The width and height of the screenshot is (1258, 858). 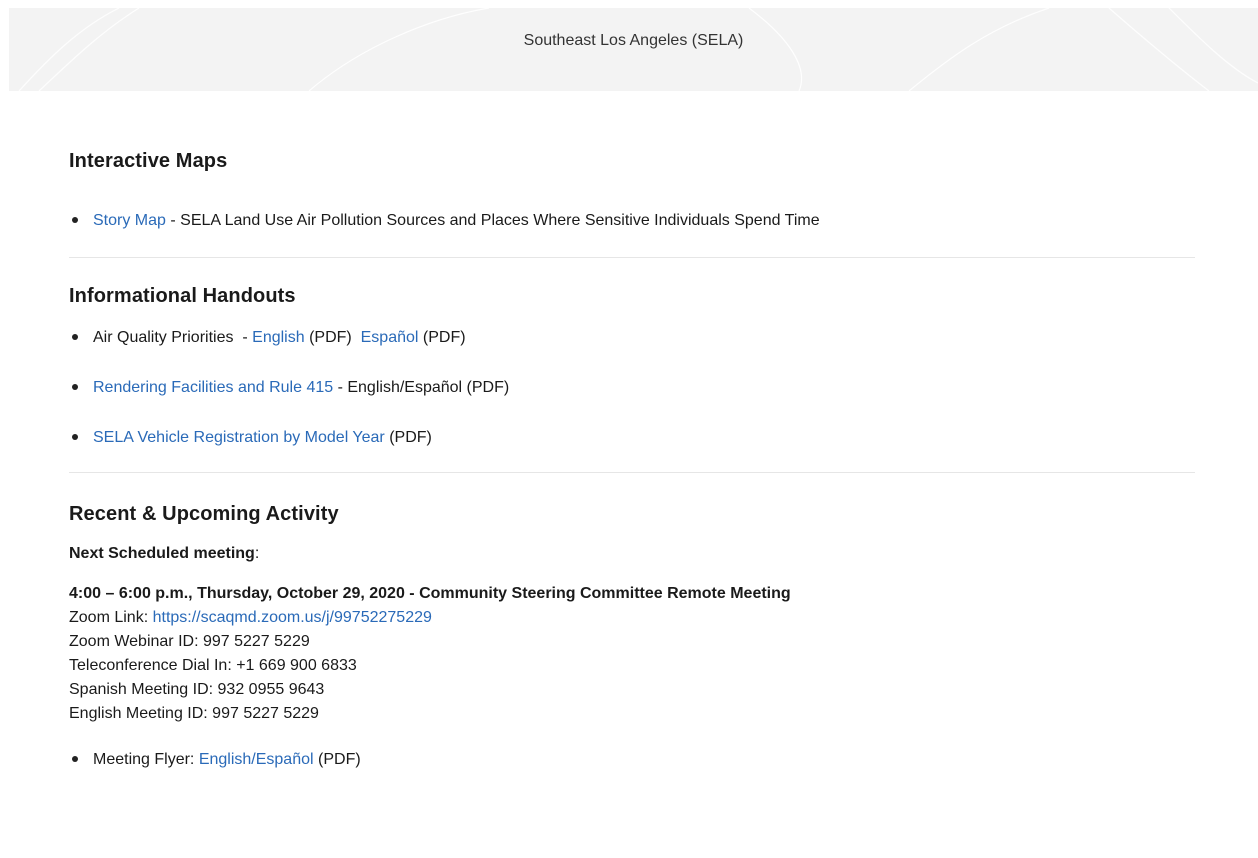 I want to click on next-meeting-label: Next Scheduled meeting, so click(x=162, y=553).